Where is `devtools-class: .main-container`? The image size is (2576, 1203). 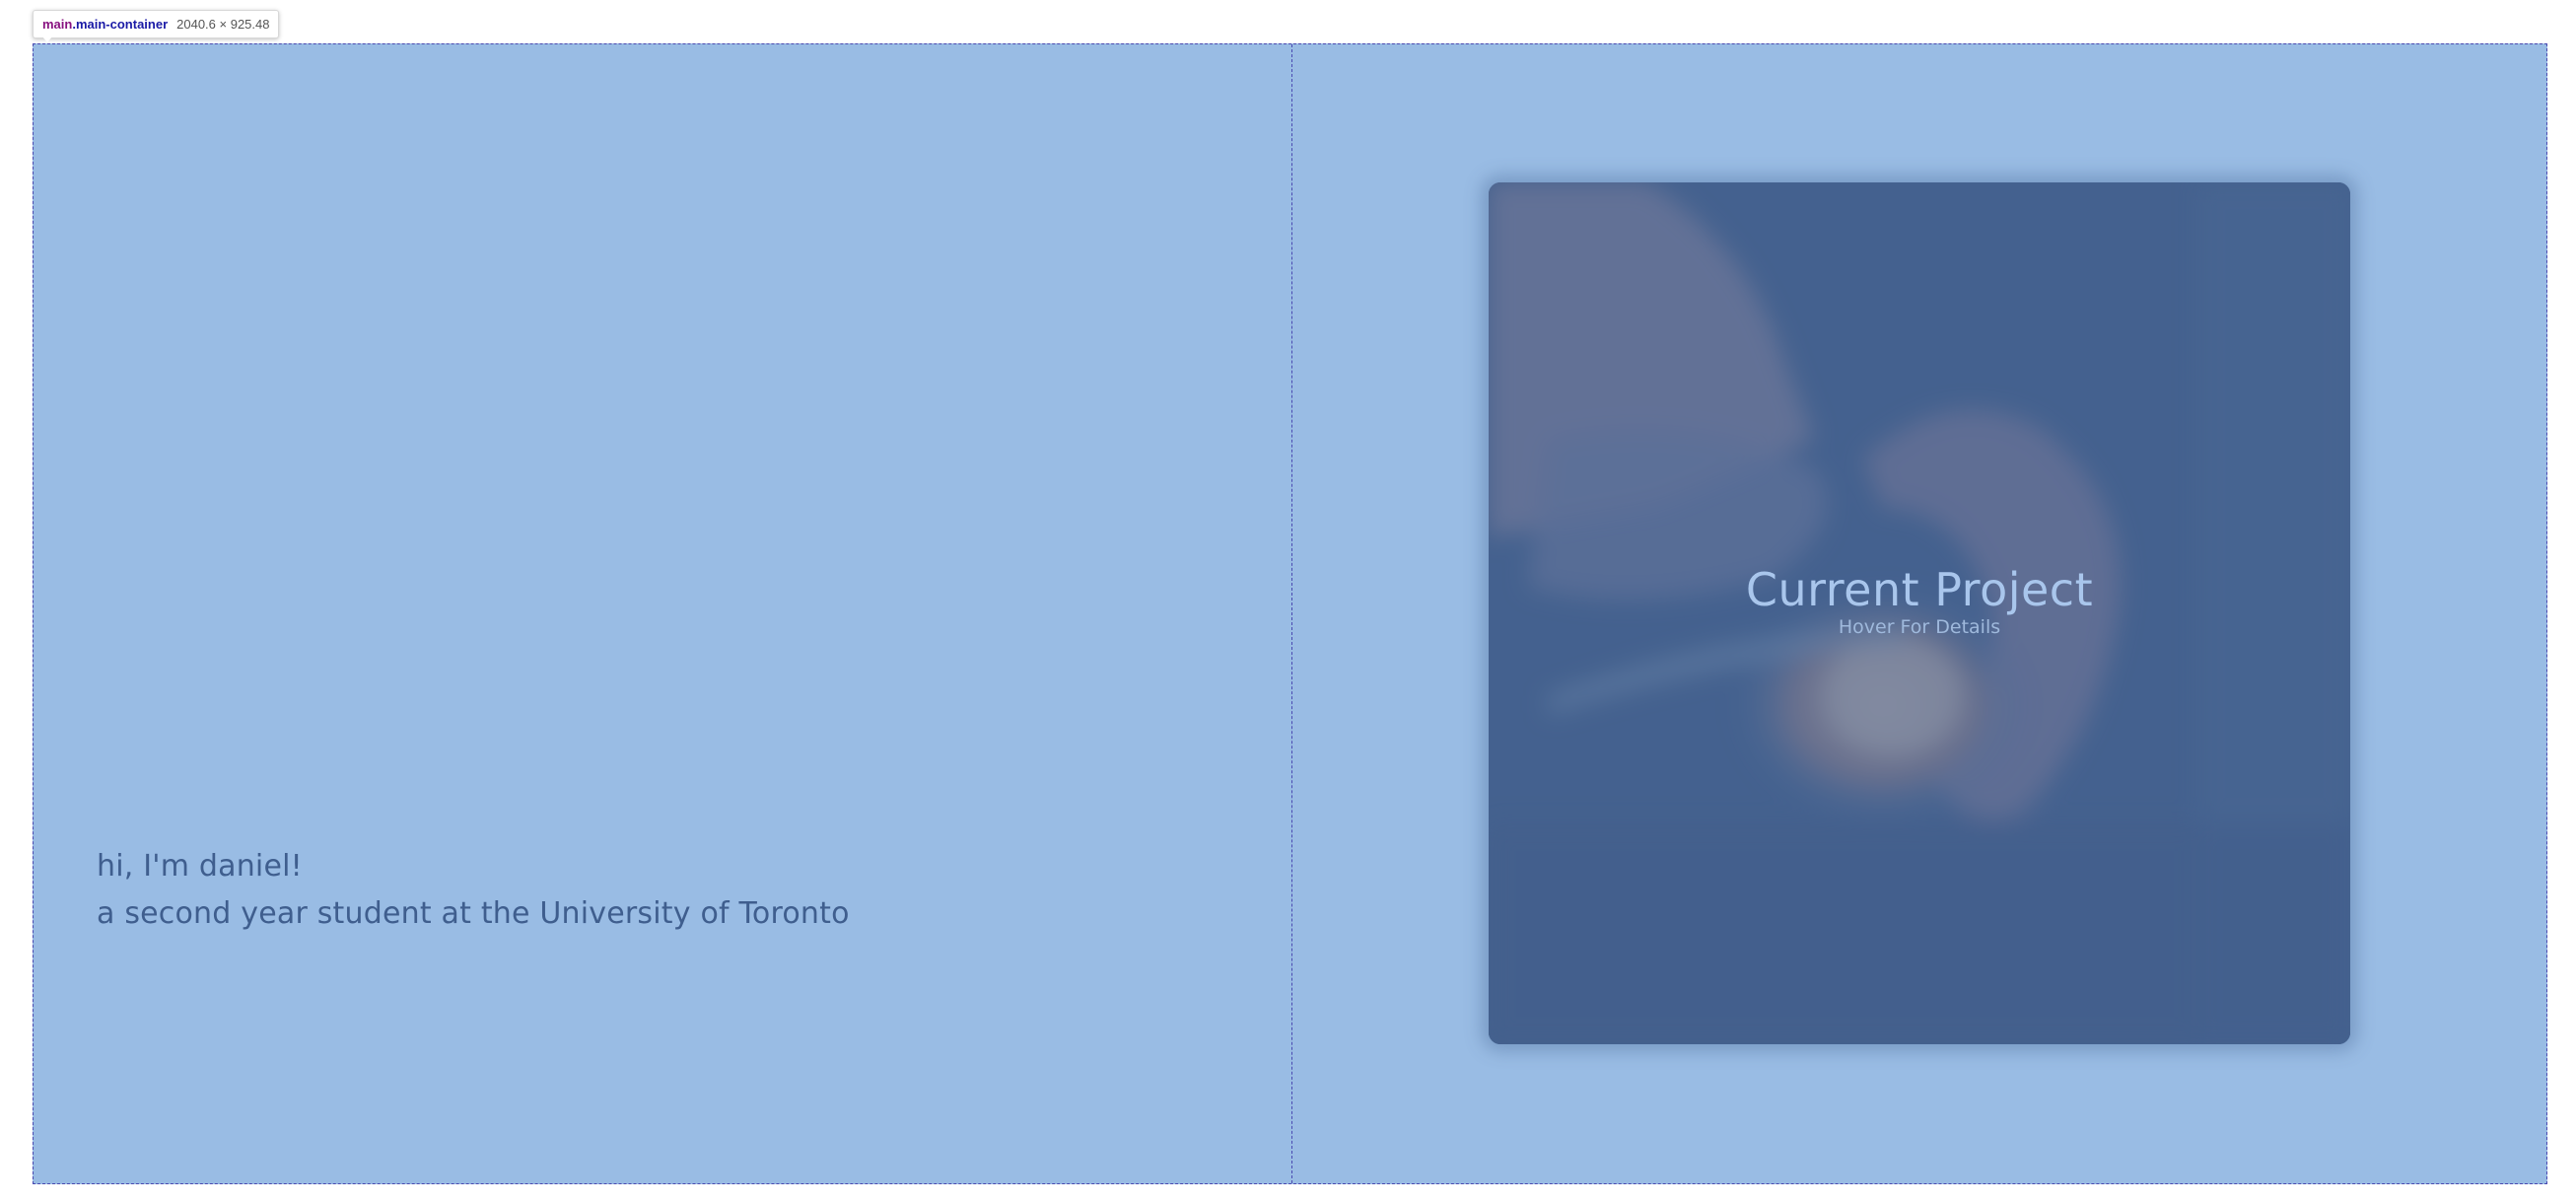 devtools-class: .main-container is located at coordinates (120, 24).